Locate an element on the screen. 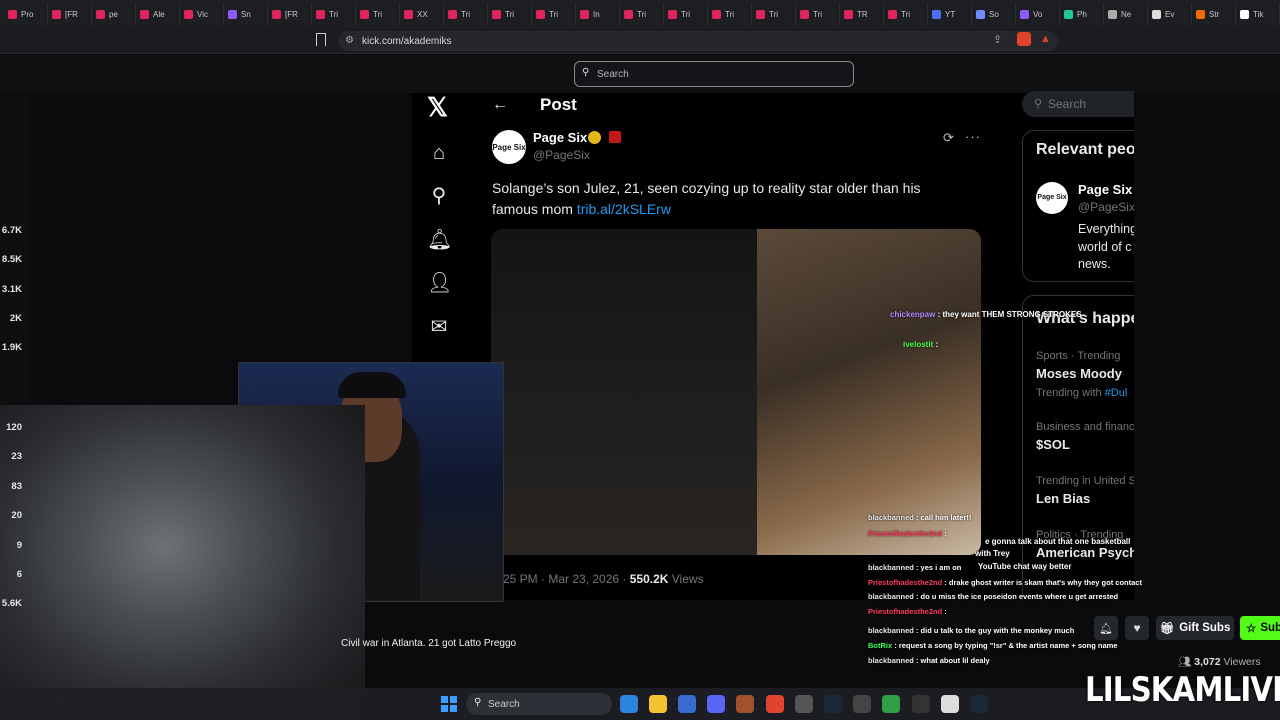  messages-envelope-icon: ✉ is located at coordinates (439, 327).